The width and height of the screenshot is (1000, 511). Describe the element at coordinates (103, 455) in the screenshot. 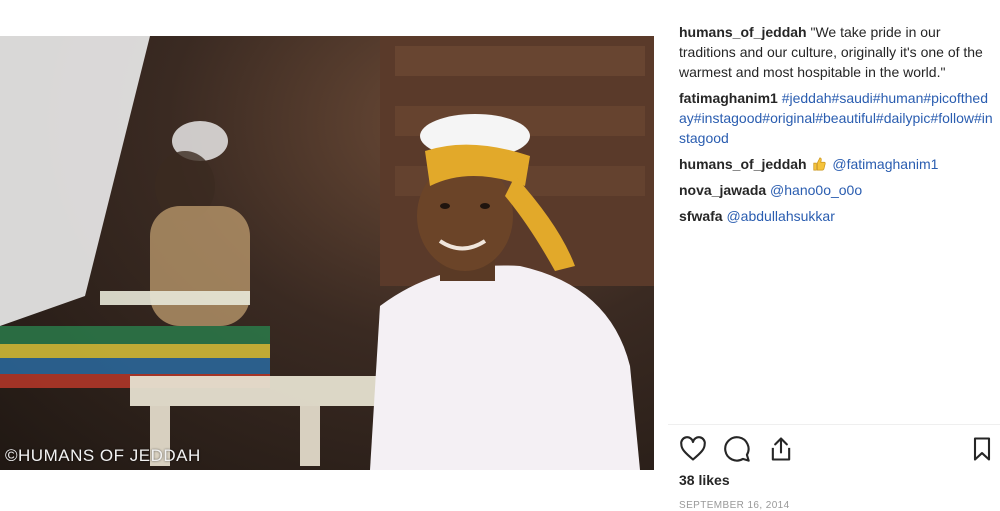

I see `photo-watermark: ©HUMANS OF JEDDAH` at that location.